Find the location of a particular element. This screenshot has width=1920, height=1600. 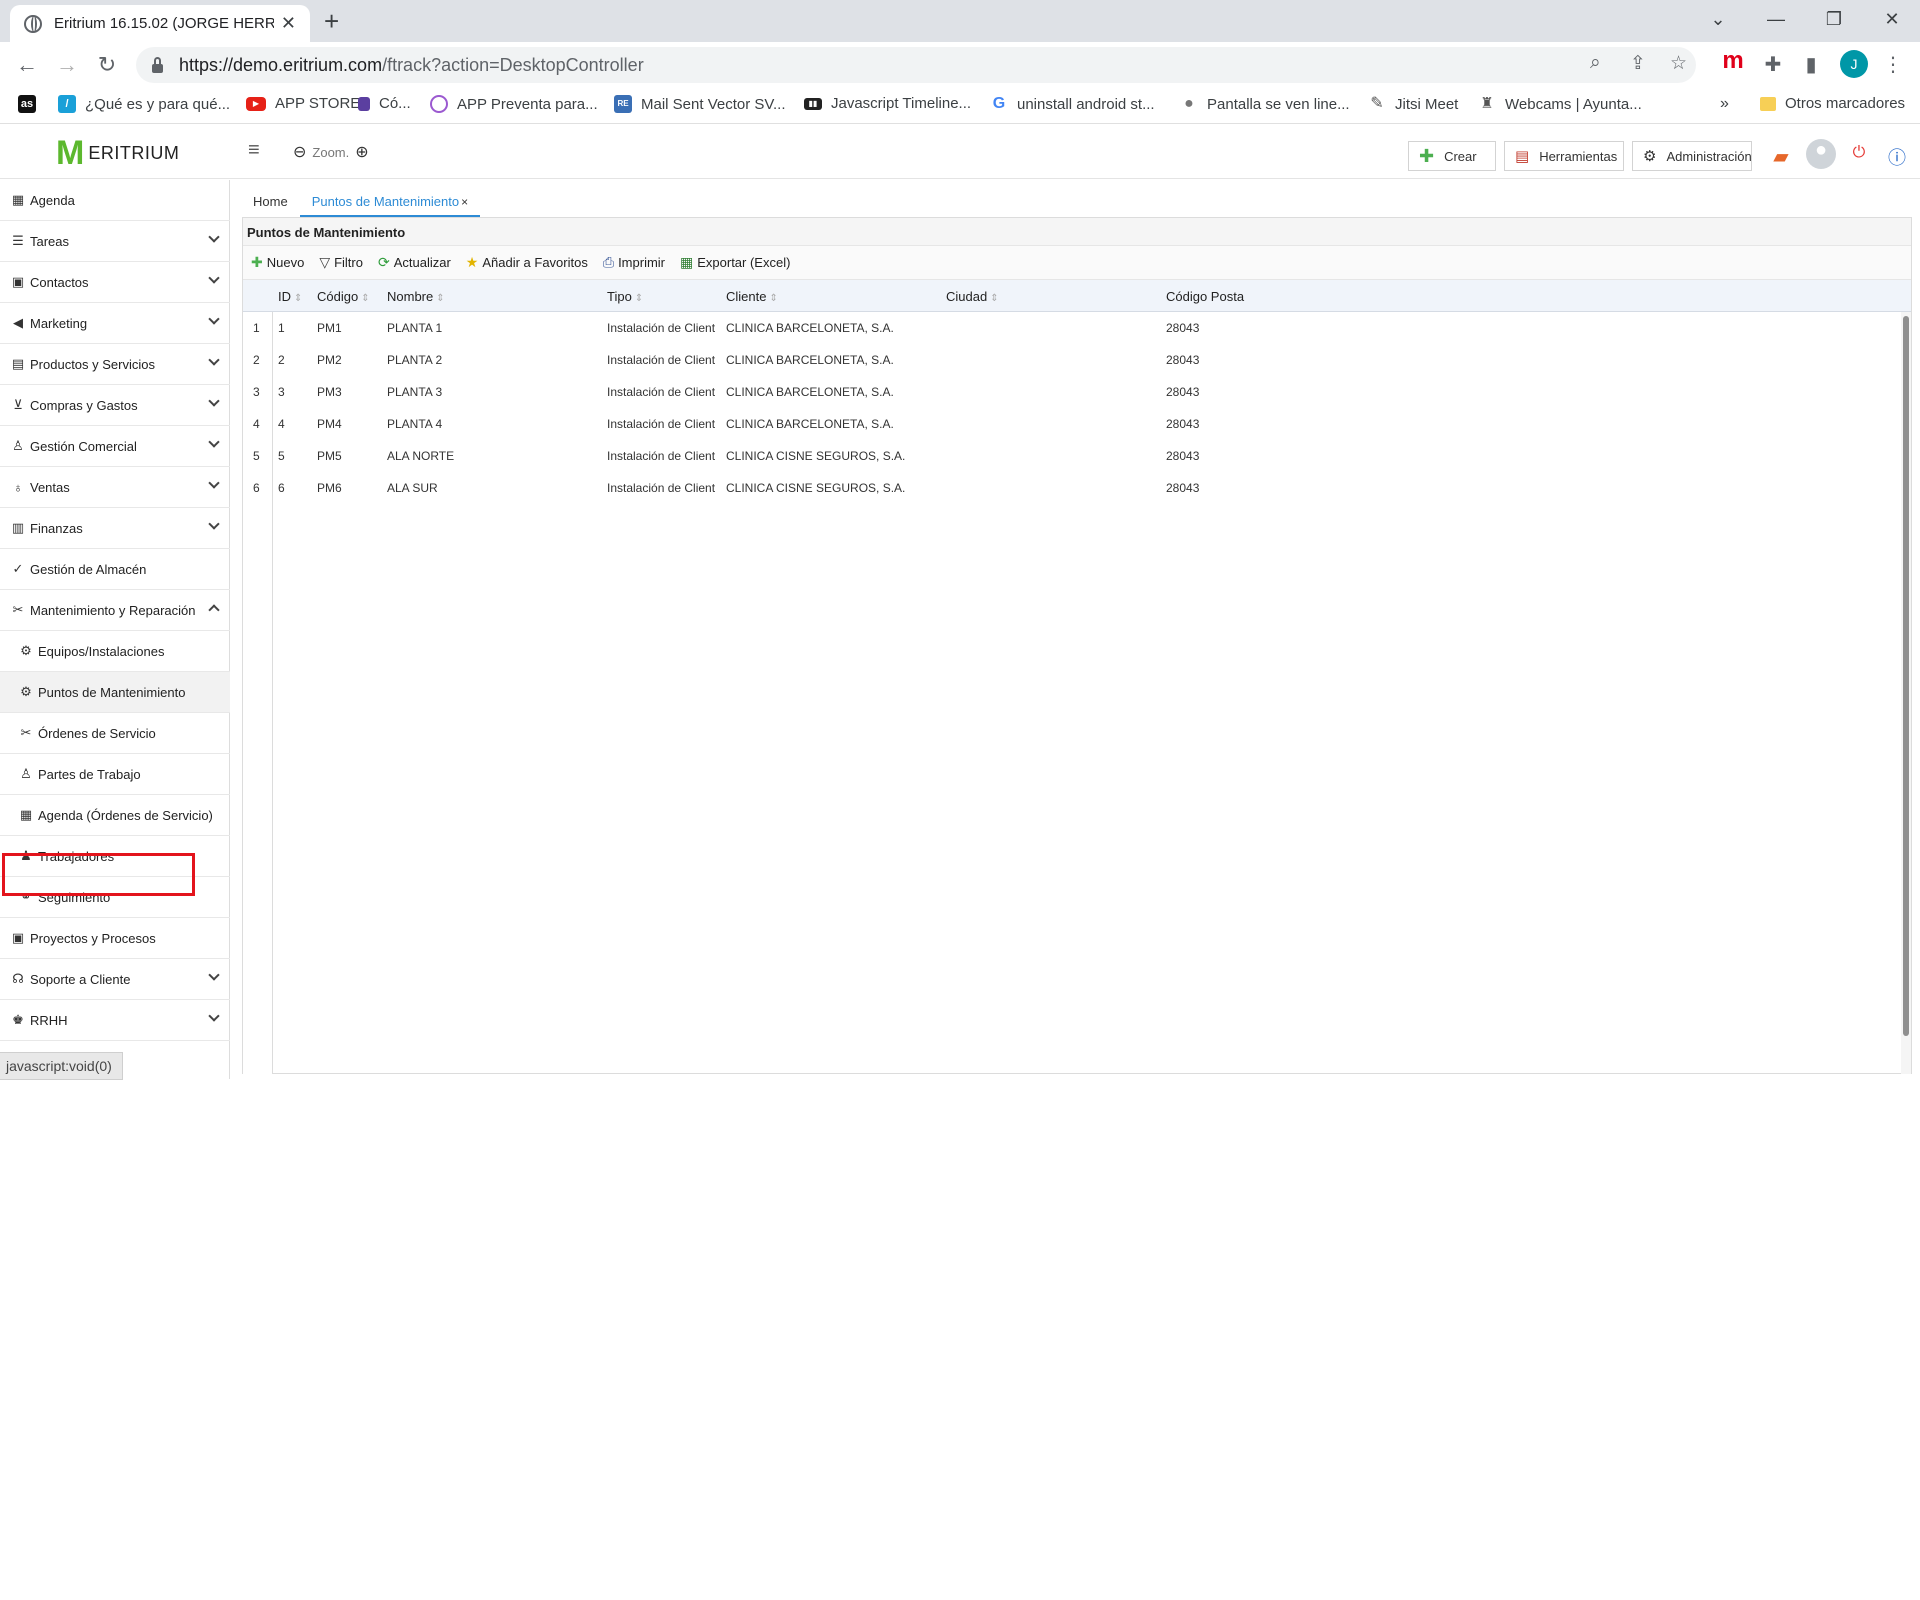

column-header-cliente: Cliente ⇕ is located at coordinates (752, 296).